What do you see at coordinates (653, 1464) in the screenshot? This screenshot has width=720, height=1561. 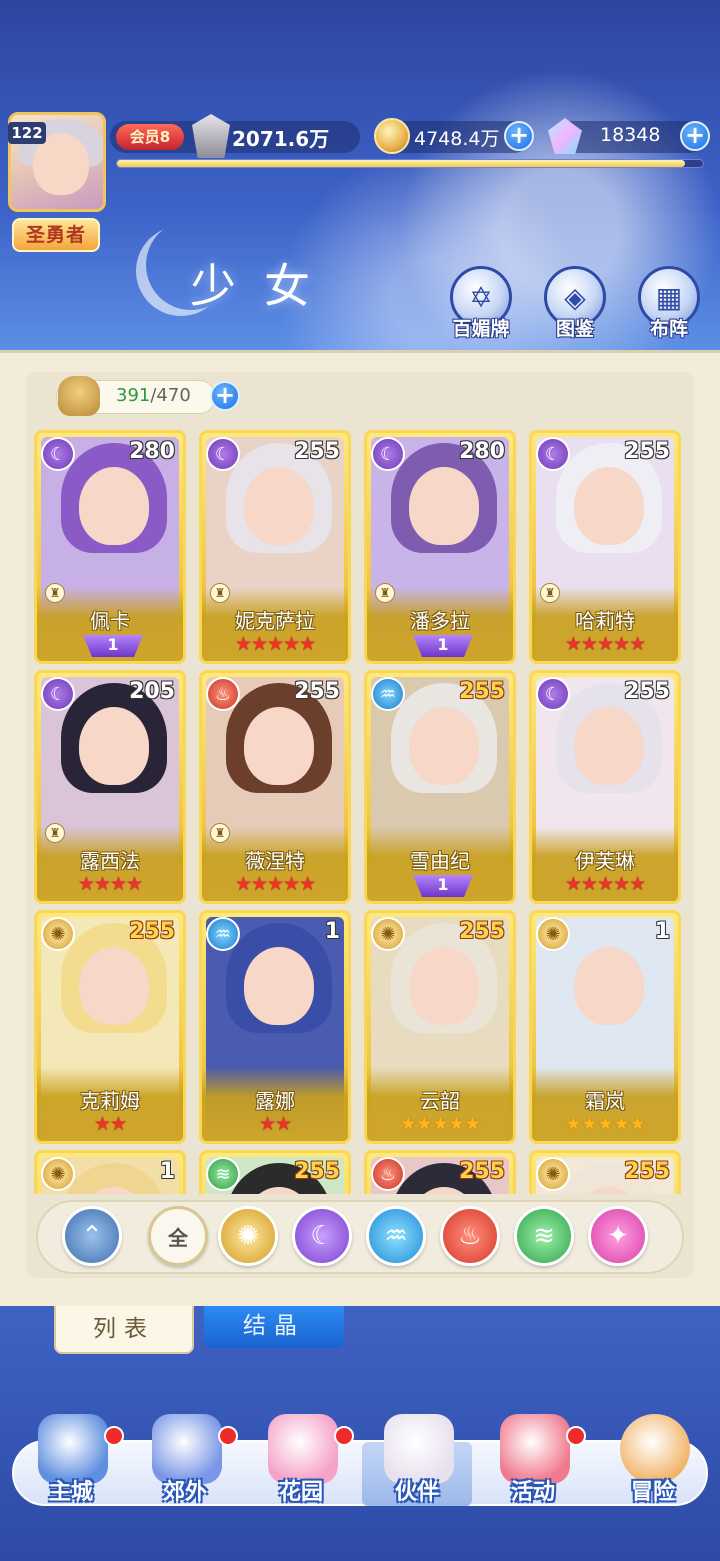 I see `nav-adventure: 冒险` at bounding box center [653, 1464].